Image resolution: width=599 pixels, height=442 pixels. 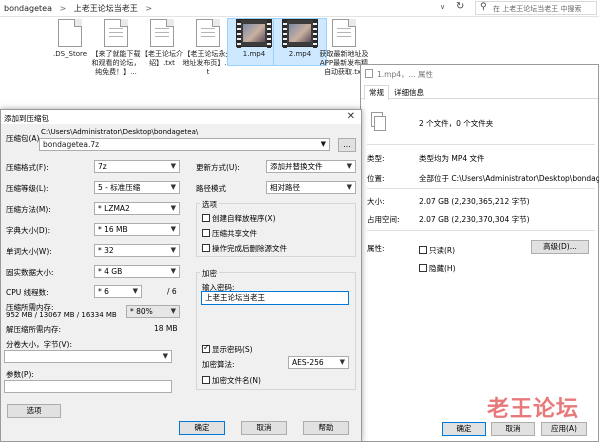 I want to click on archive-path-combobox: bondagetea.7z ▼, so click(x=184, y=144).